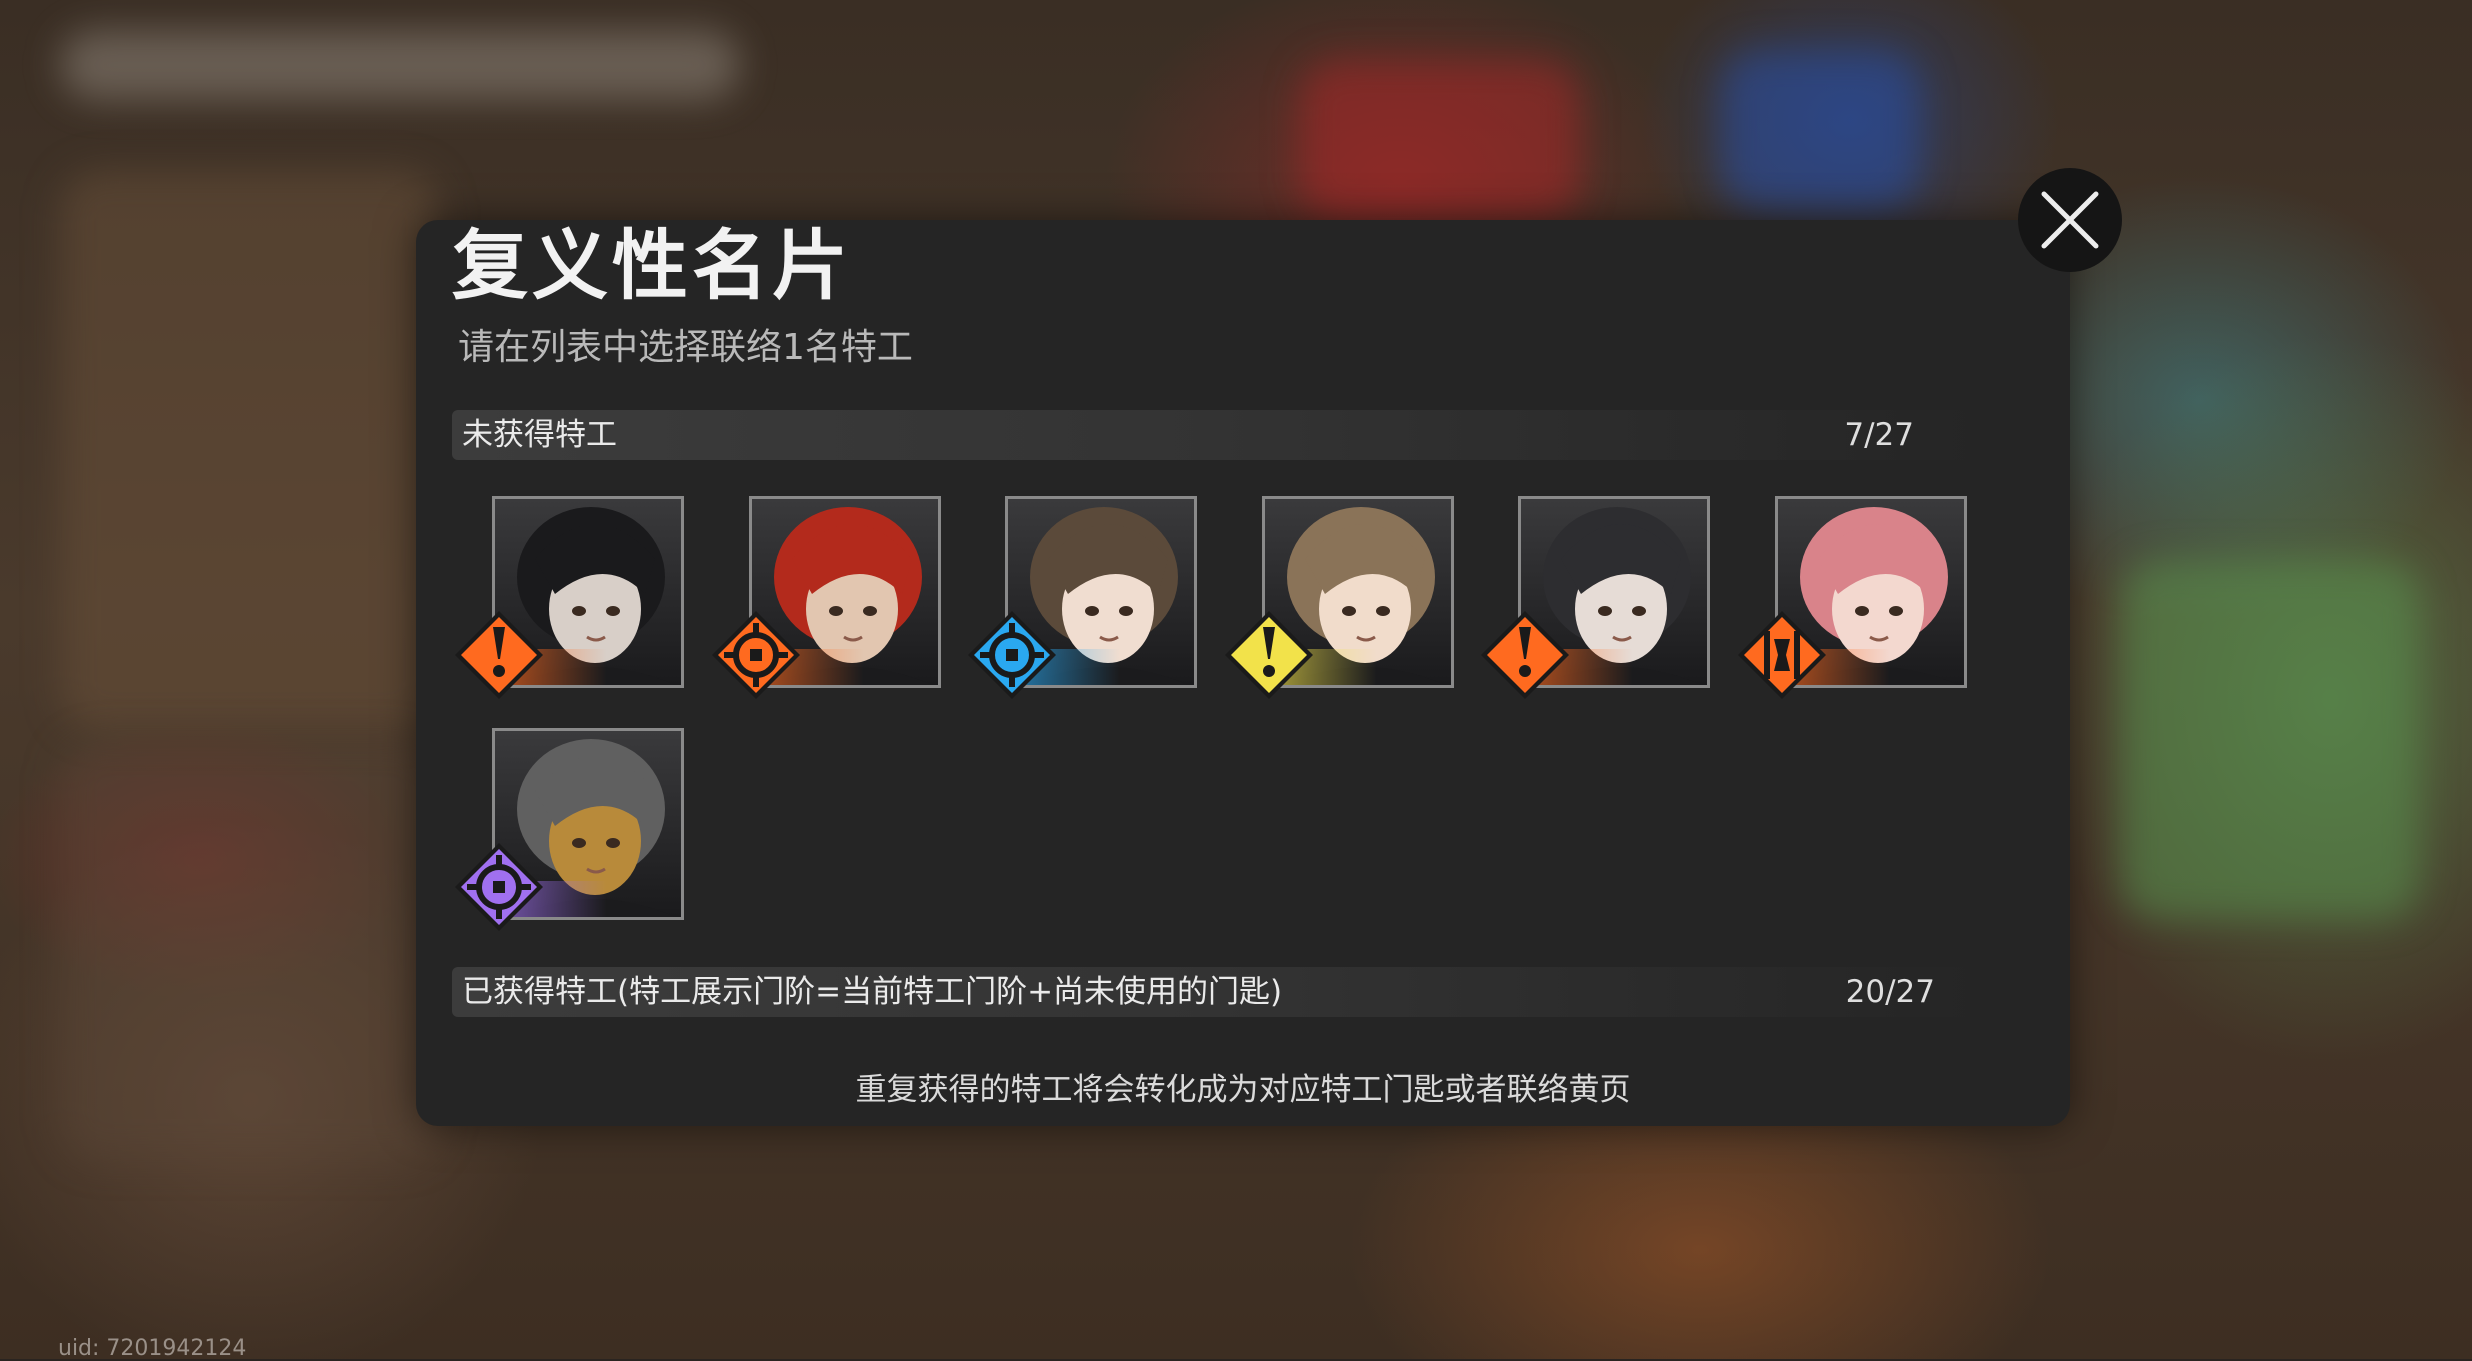 This screenshot has width=2472, height=1361. Describe the element at coordinates (685, 347) in the screenshot. I see `dialog-subtitle: 请在列表中选择联络1名特工` at that location.